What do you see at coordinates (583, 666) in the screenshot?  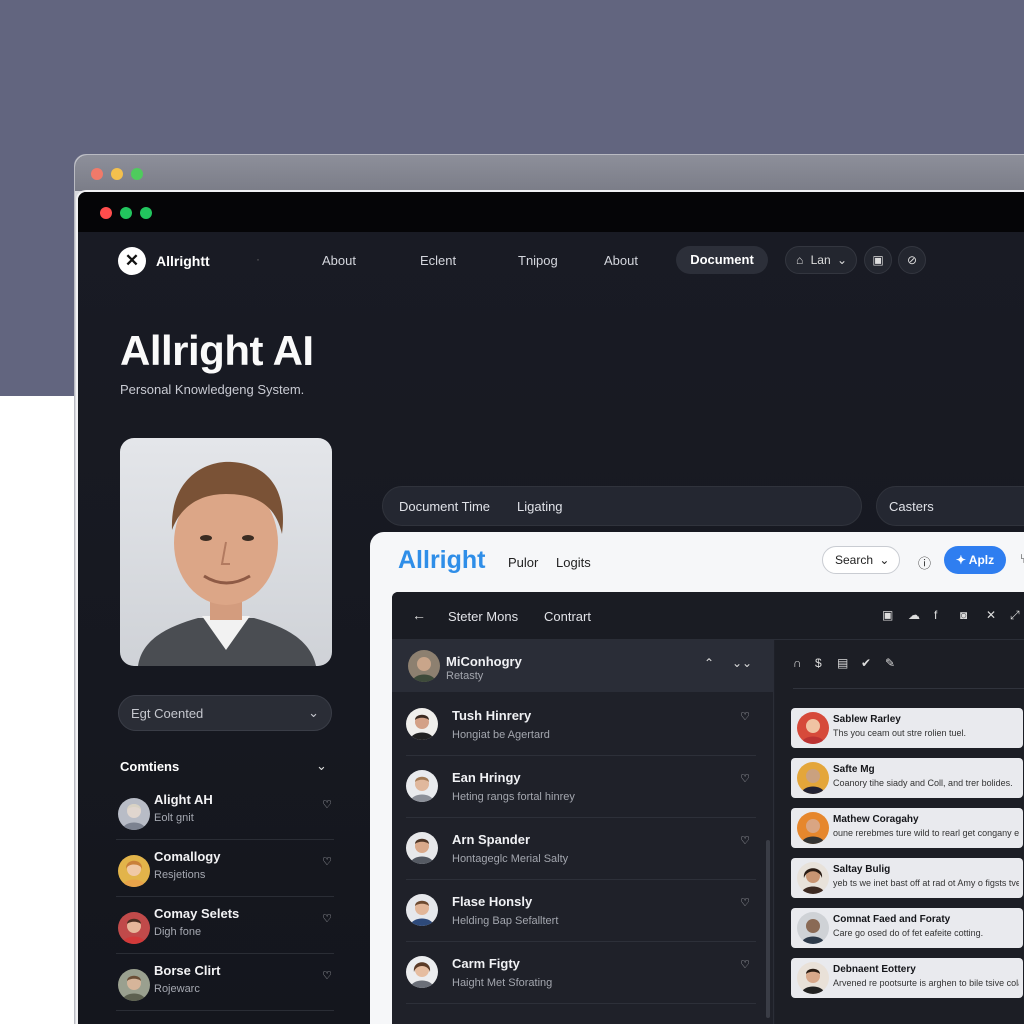 I see `selected-conversation: MiConhogry Retasty ⌃ ⌄⌄` at bounding box center [583, 666].